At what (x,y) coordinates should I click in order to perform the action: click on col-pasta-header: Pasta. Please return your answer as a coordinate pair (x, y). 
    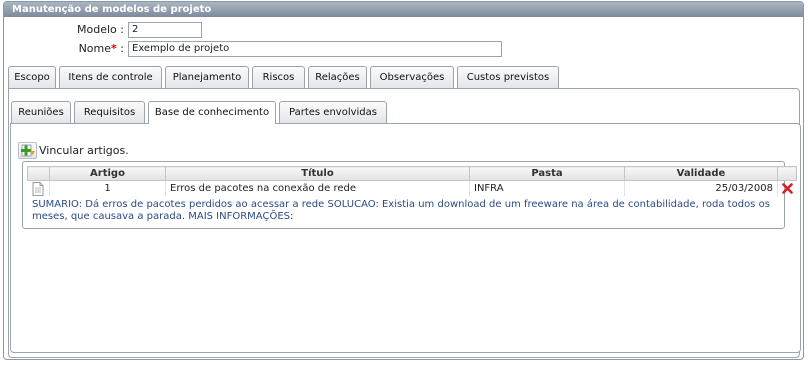
    Looking at the image, I should click on (547, 173).